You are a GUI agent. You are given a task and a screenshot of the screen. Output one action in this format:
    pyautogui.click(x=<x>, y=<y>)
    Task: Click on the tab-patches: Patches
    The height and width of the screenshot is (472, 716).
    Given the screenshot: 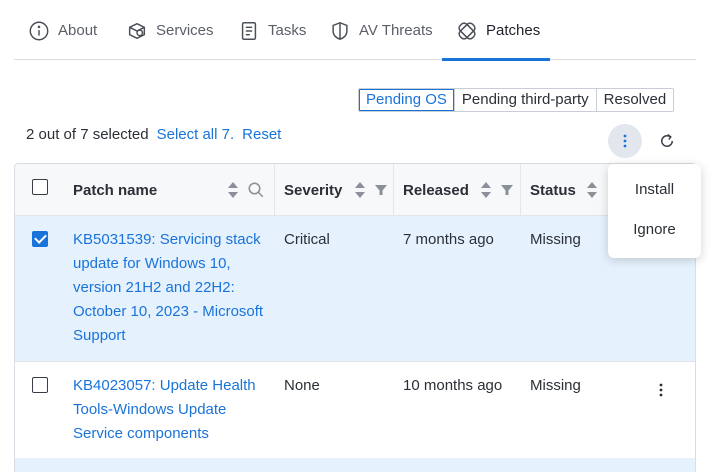 What is the action you would take?
    pyautogui.click(x=496, y=40)
    